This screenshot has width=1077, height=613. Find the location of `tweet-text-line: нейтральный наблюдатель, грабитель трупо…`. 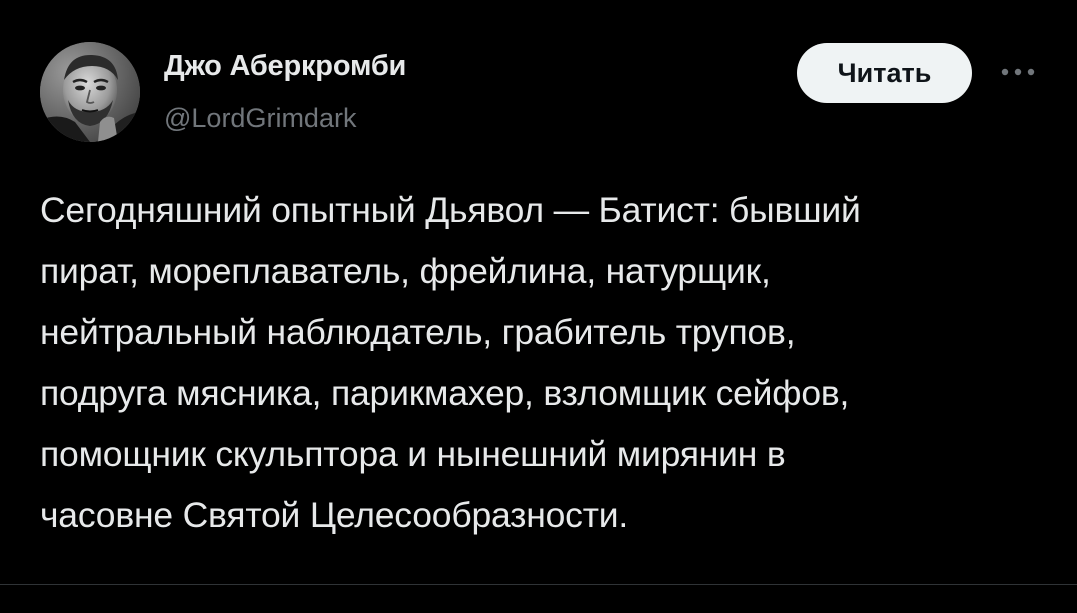

tweet-text-line: нейтральный наблюдатель, грабитель трупо… is located at coordinates (418, 332).